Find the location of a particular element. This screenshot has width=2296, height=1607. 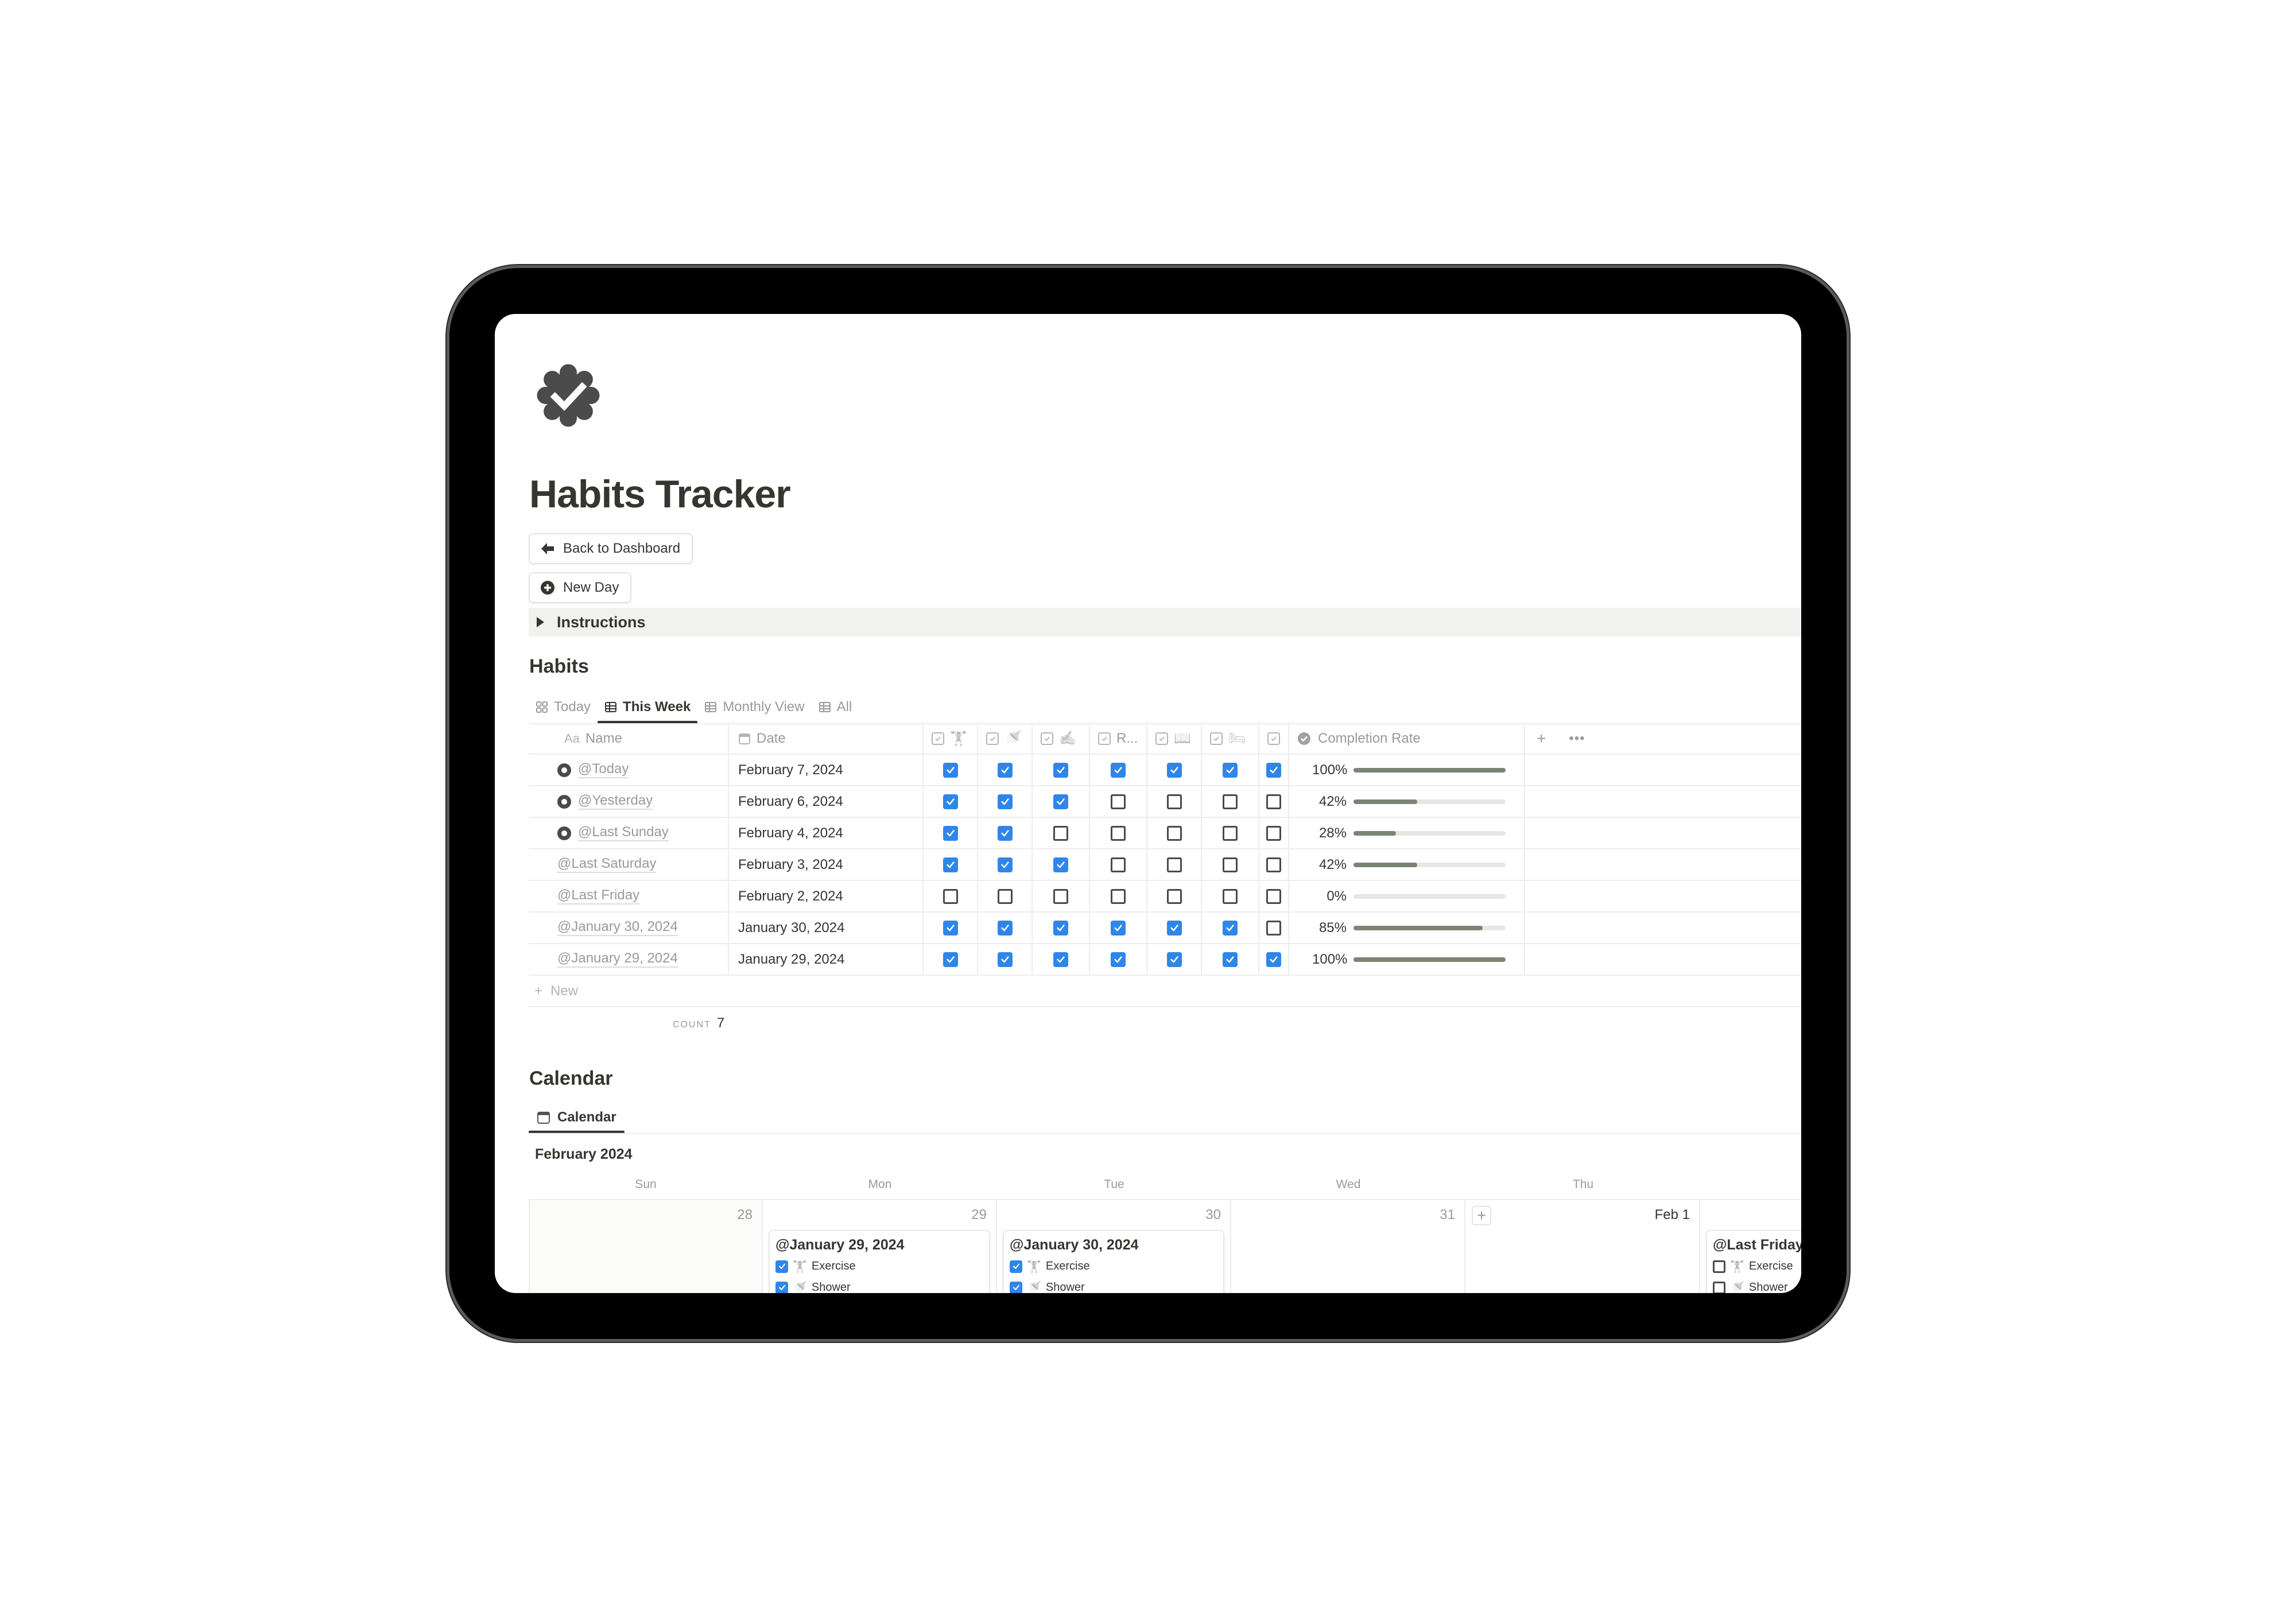

tab-this-week: This Week is located at coordinates (648, 708).